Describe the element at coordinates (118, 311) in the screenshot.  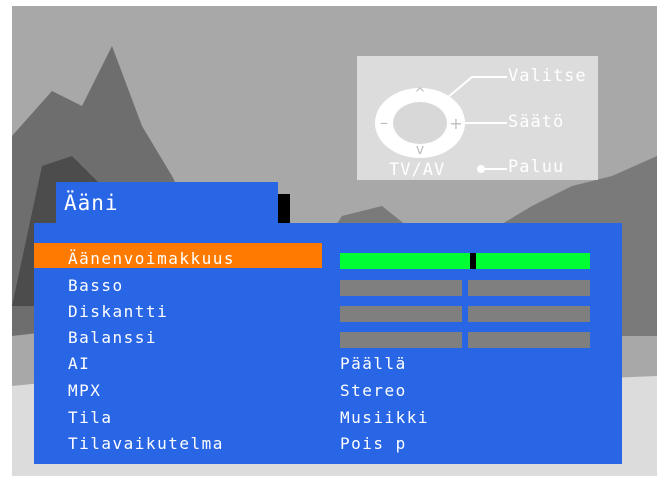
I see `menu-item-label: Diskantti` at that location.